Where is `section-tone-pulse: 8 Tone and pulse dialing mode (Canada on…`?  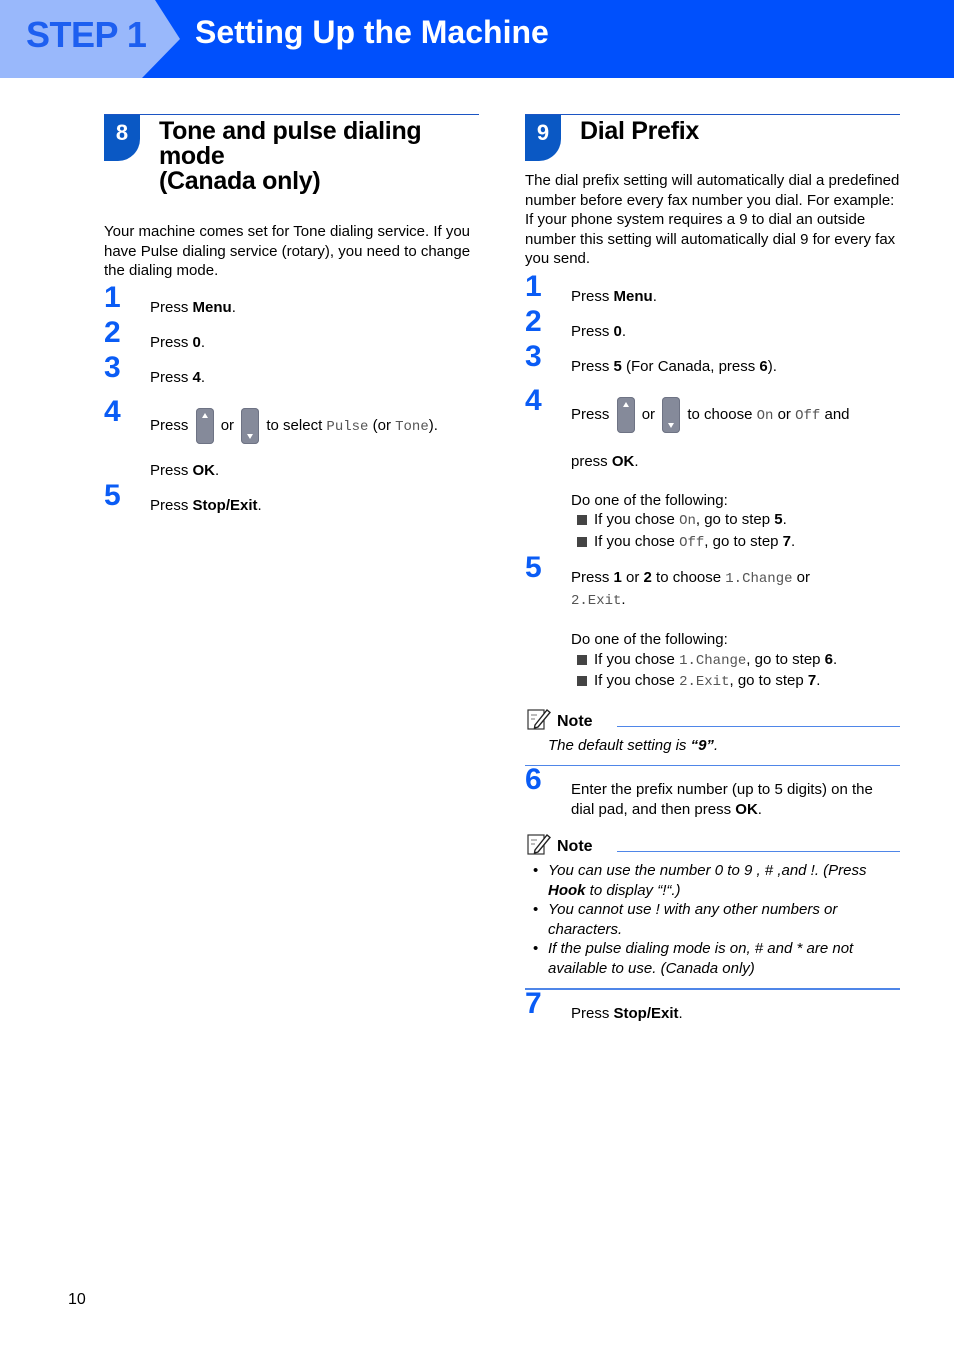 section-tone-pulse: 8 Tone and pulse dialing mode (Canada on… is located at coordinates (291, 315).